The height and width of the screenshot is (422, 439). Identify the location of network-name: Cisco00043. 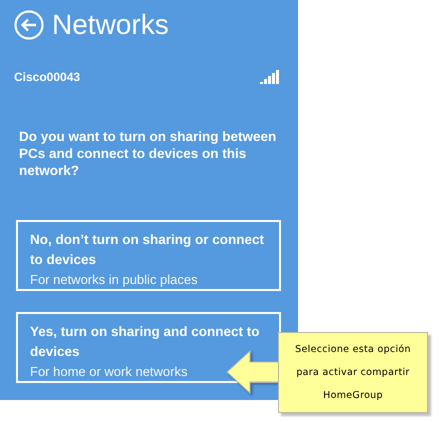
(47, 77).